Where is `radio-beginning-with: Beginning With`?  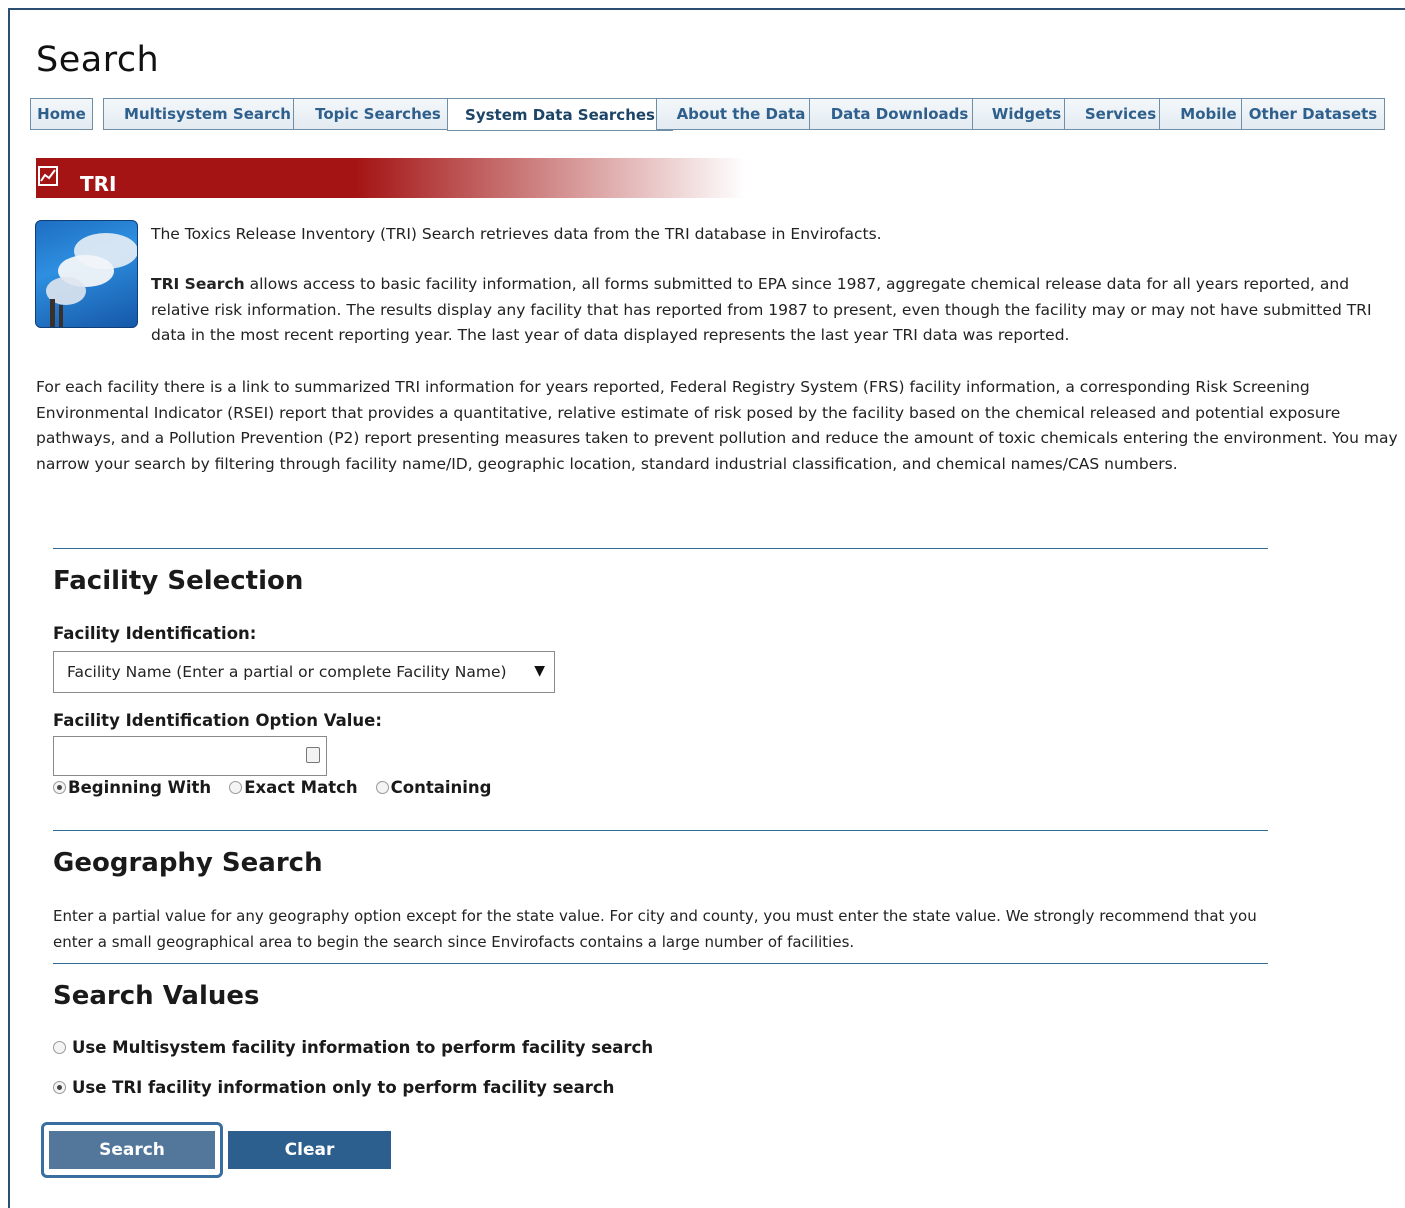 radio-beginning-with: Beginning With is located at coordinates (132, 787).